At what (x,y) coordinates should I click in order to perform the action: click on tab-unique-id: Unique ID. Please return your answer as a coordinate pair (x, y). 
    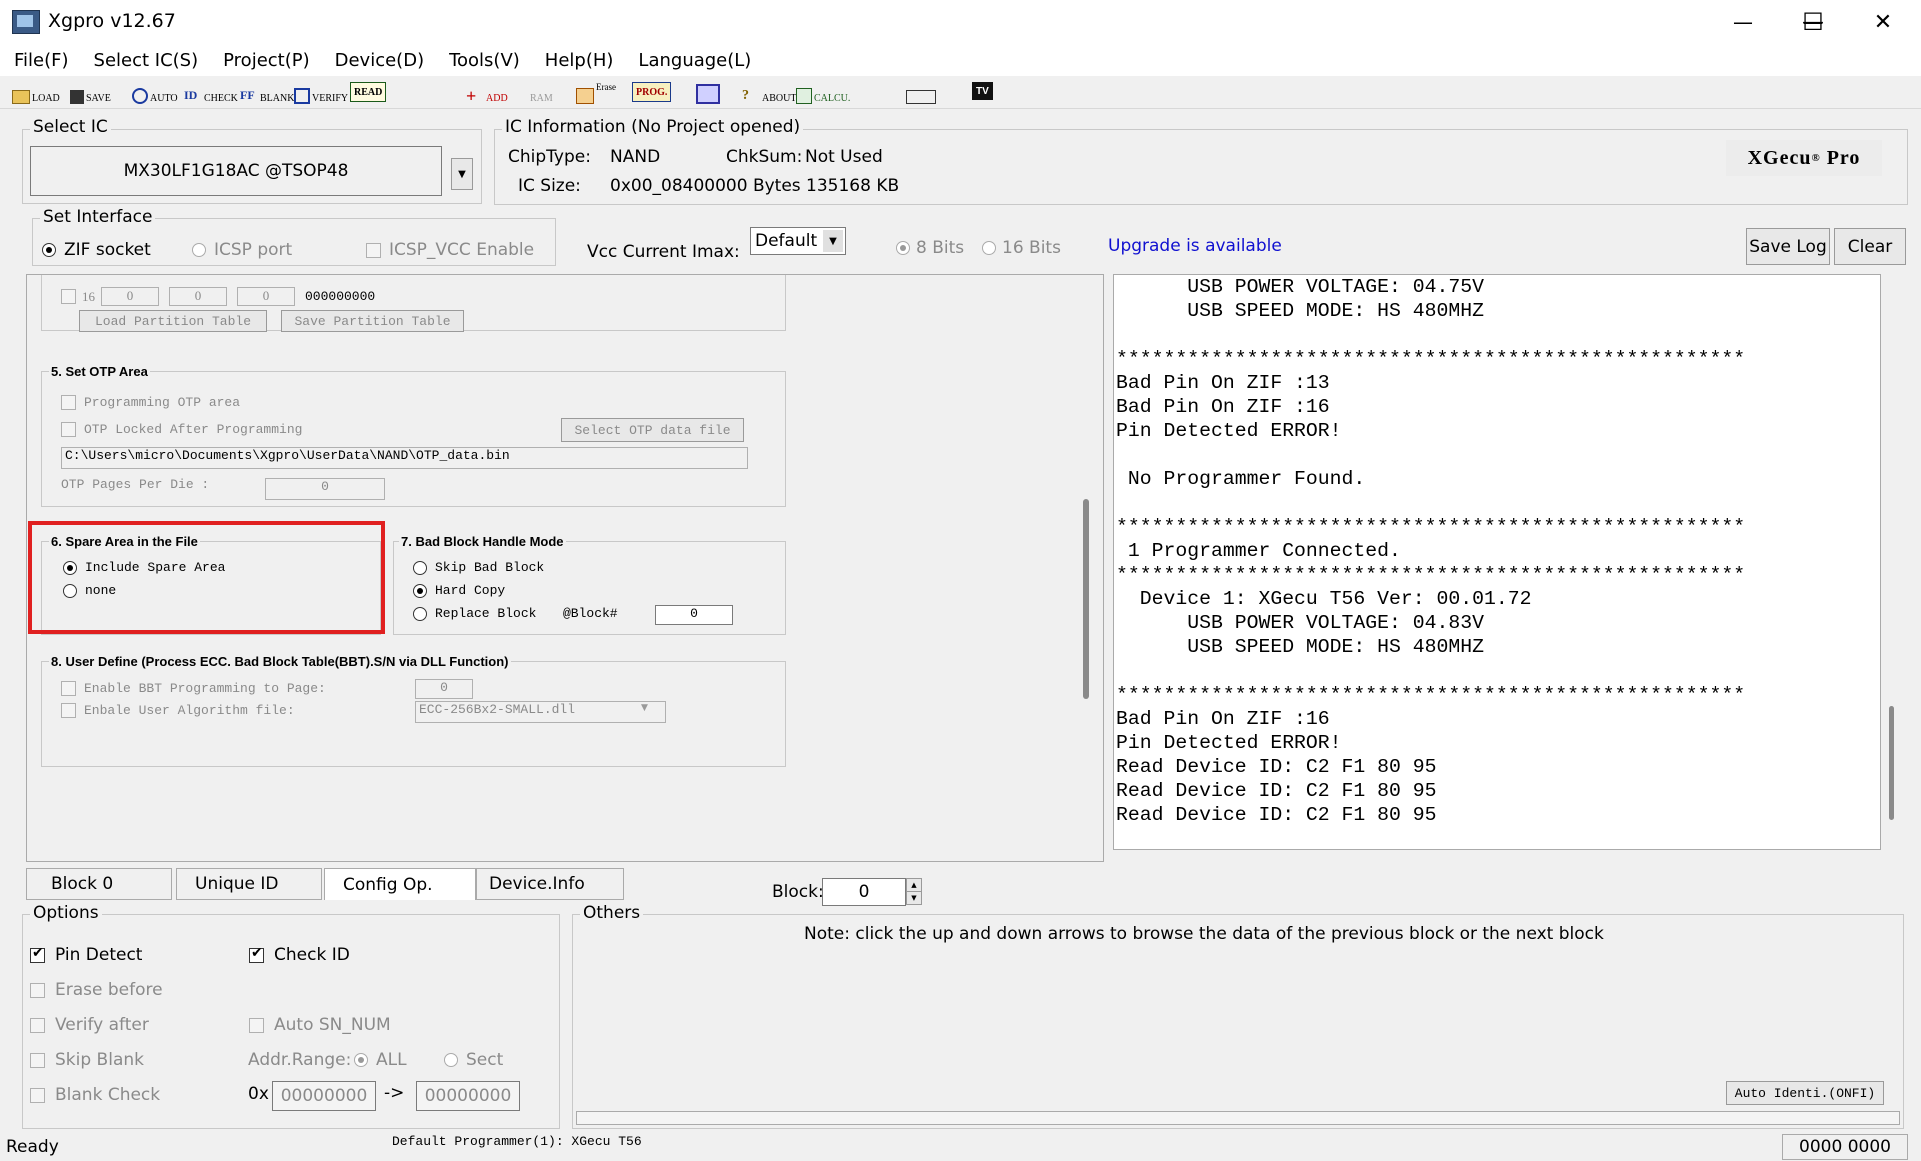
    Looking at the image, I should click on (249, 884).